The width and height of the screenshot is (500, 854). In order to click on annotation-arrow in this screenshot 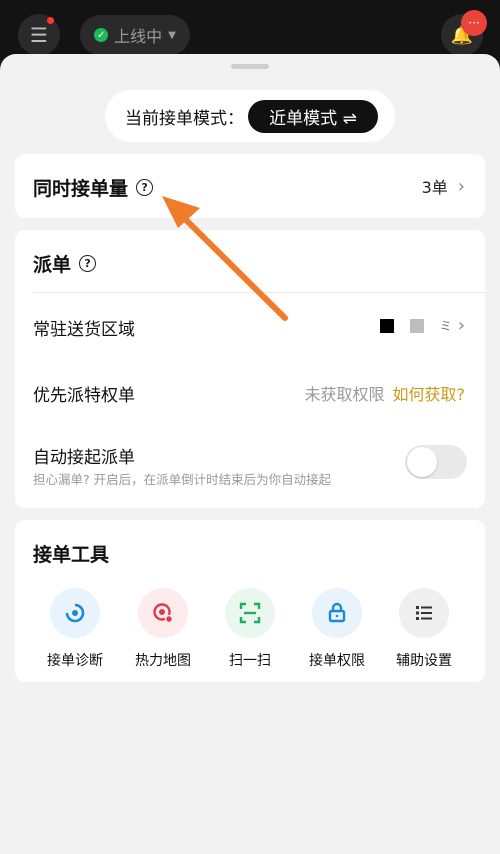, I will do `click(225, 258)`.